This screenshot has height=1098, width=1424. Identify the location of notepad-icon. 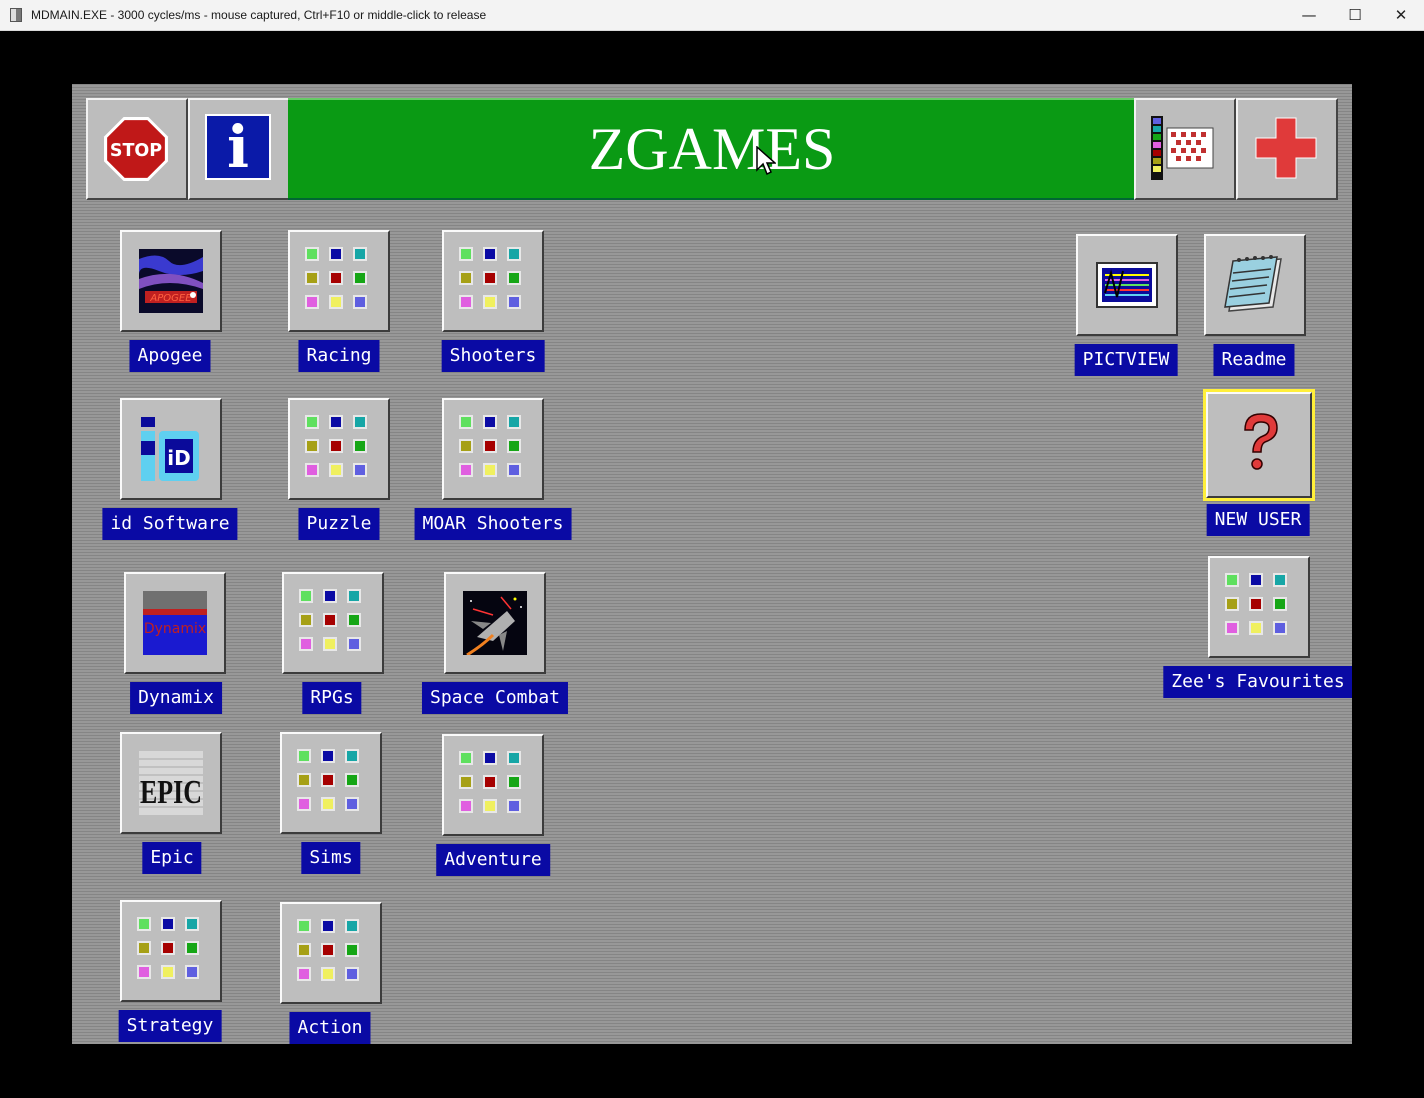
(1253, 283).